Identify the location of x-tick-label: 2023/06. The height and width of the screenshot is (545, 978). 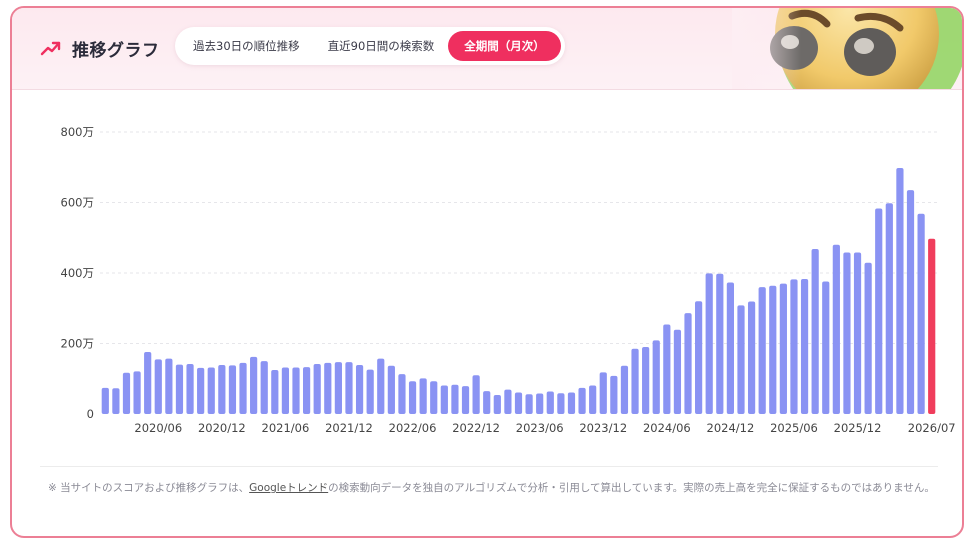
(540, 428).